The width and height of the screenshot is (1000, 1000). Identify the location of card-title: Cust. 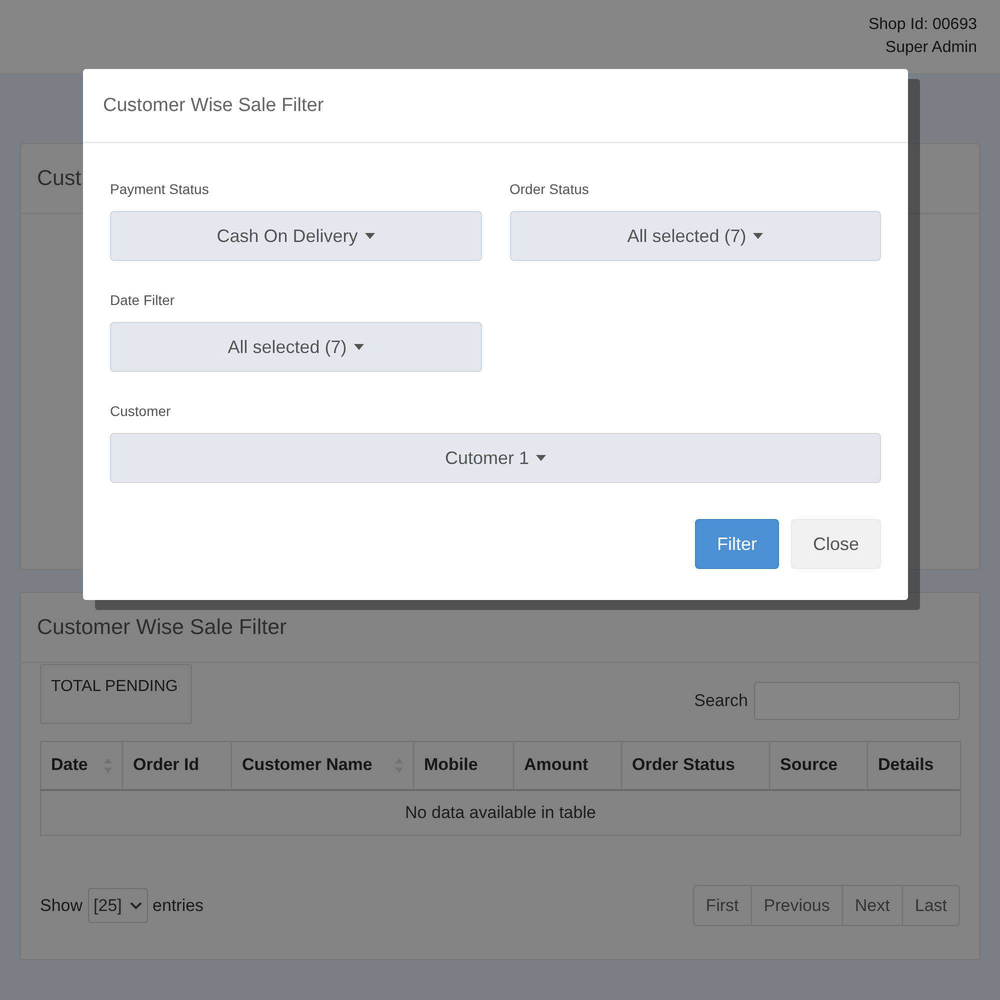
(59, 178).